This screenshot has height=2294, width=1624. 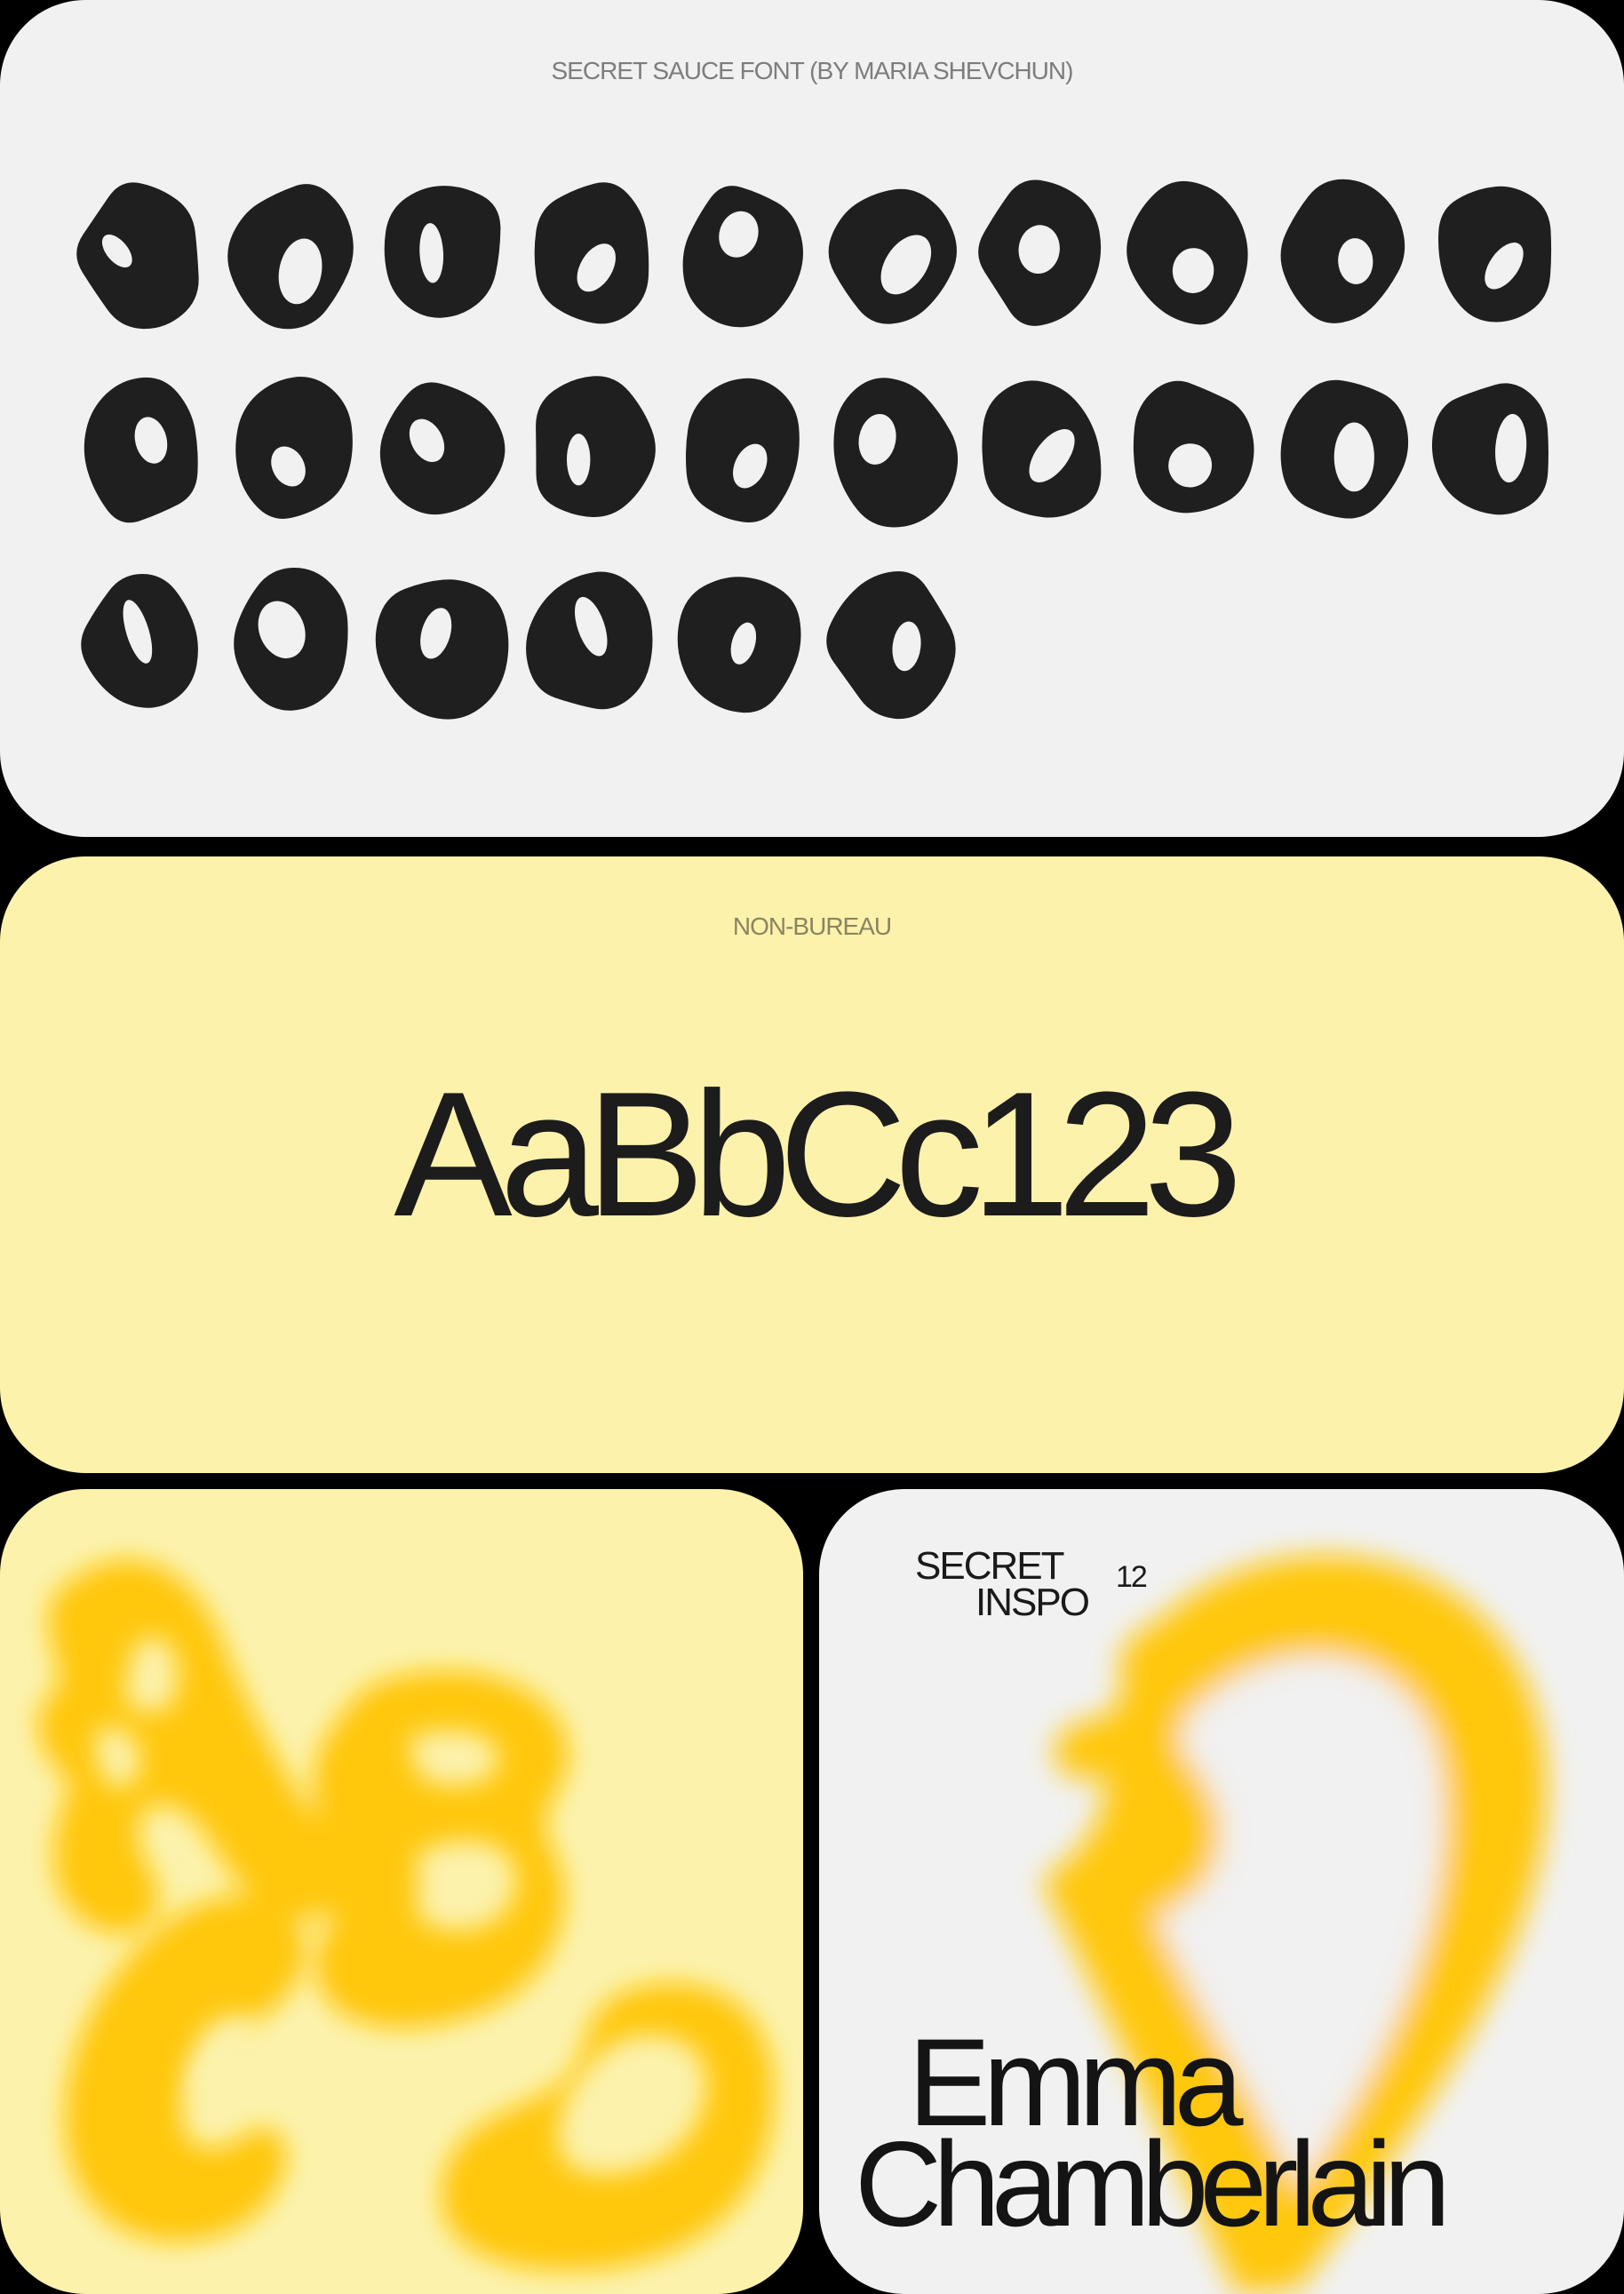 What do you see at coordinates (596, 447) in the screenshot?
I see `glyph-n` at bounding box center [596, 447].